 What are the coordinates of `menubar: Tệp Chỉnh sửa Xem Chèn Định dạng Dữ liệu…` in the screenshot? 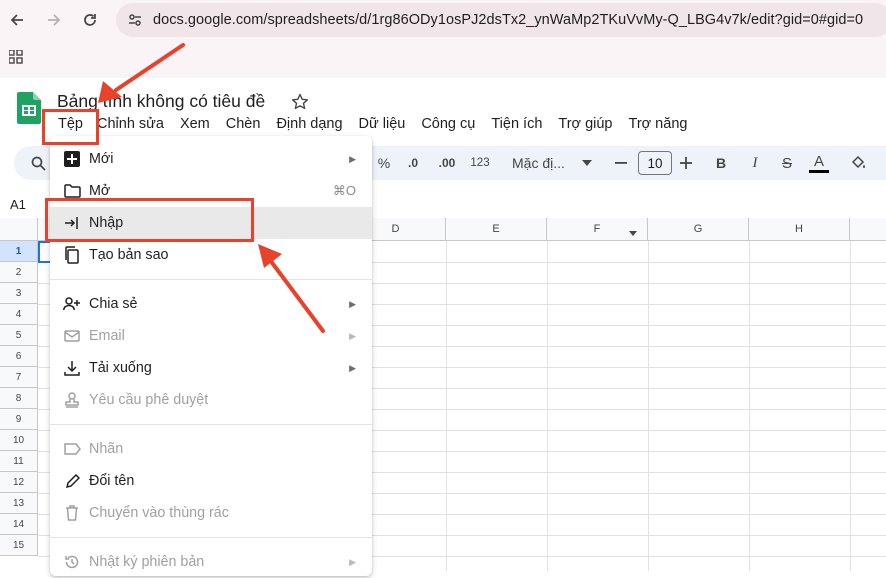 It's located at (372, 125).